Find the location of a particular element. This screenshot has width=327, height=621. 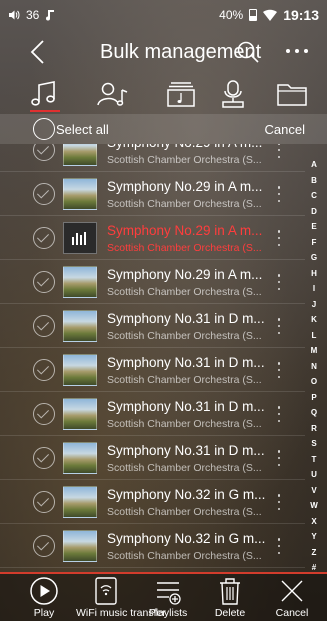

index-letter: C is located at coordinates (314, 195).